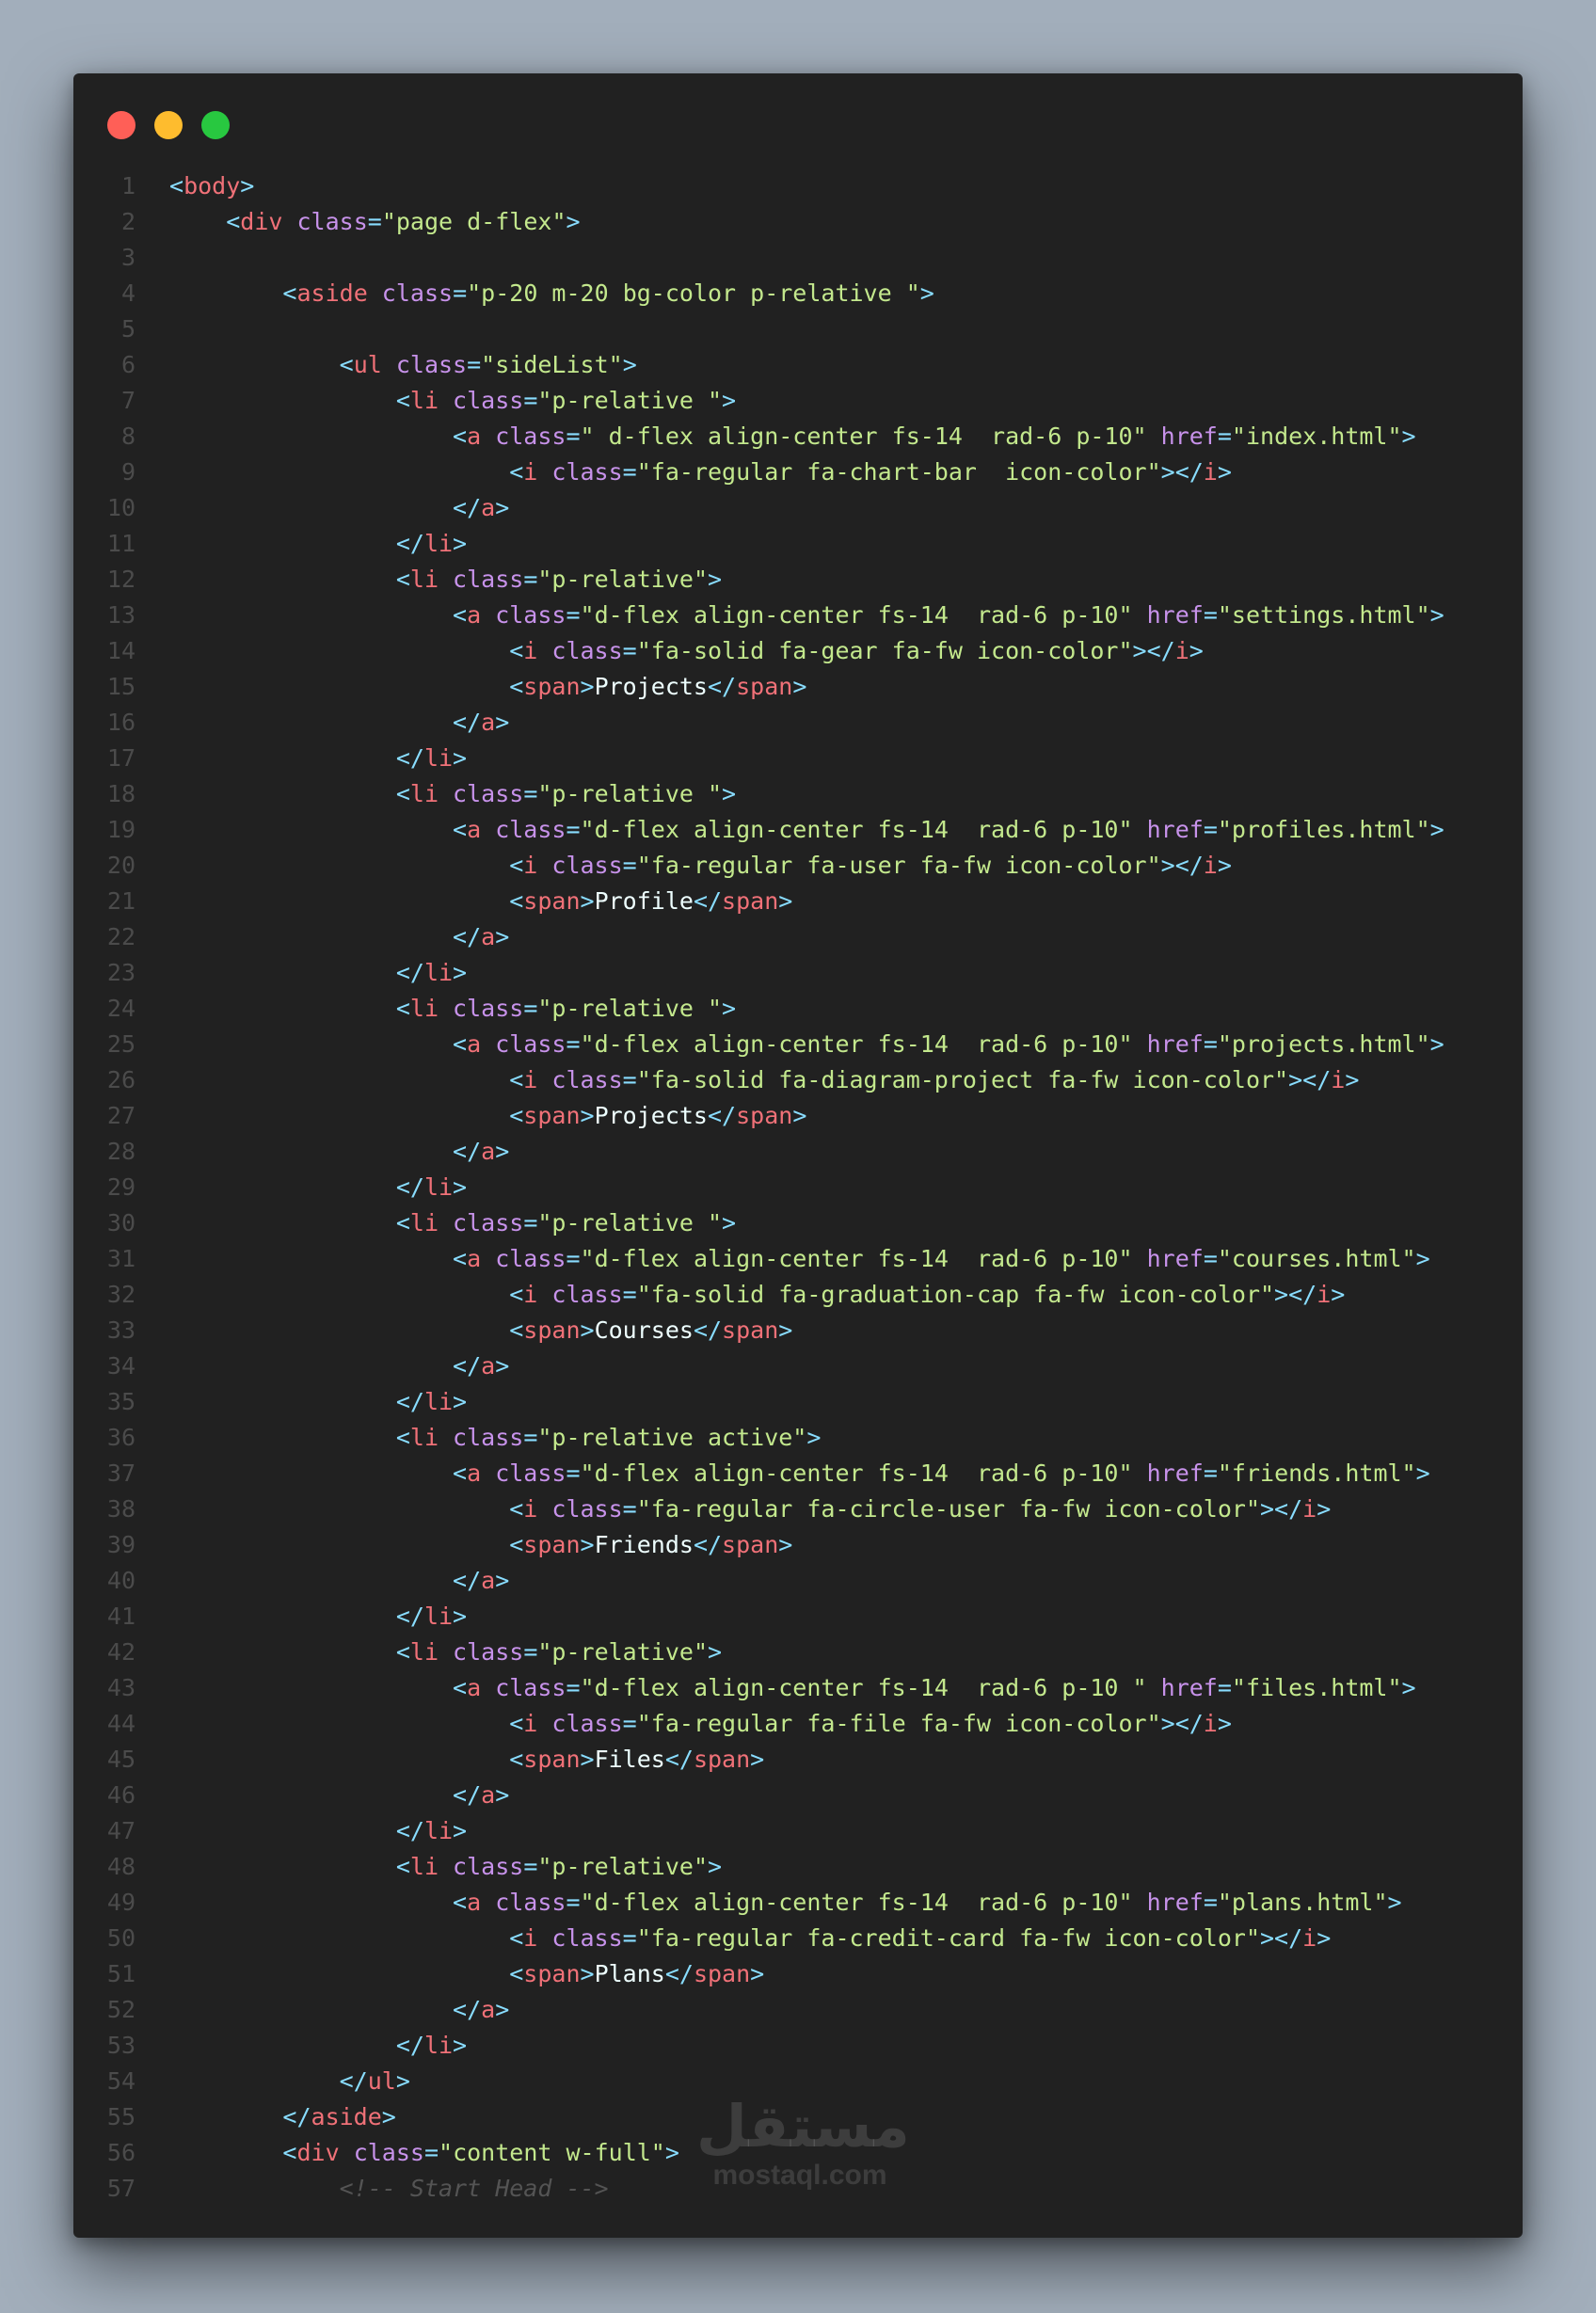 The width and height of the screenshot is (1596, 2313). Describe the element at coordinates (195, 186) in the screenshot. I see `code-text: <body>` at that location.